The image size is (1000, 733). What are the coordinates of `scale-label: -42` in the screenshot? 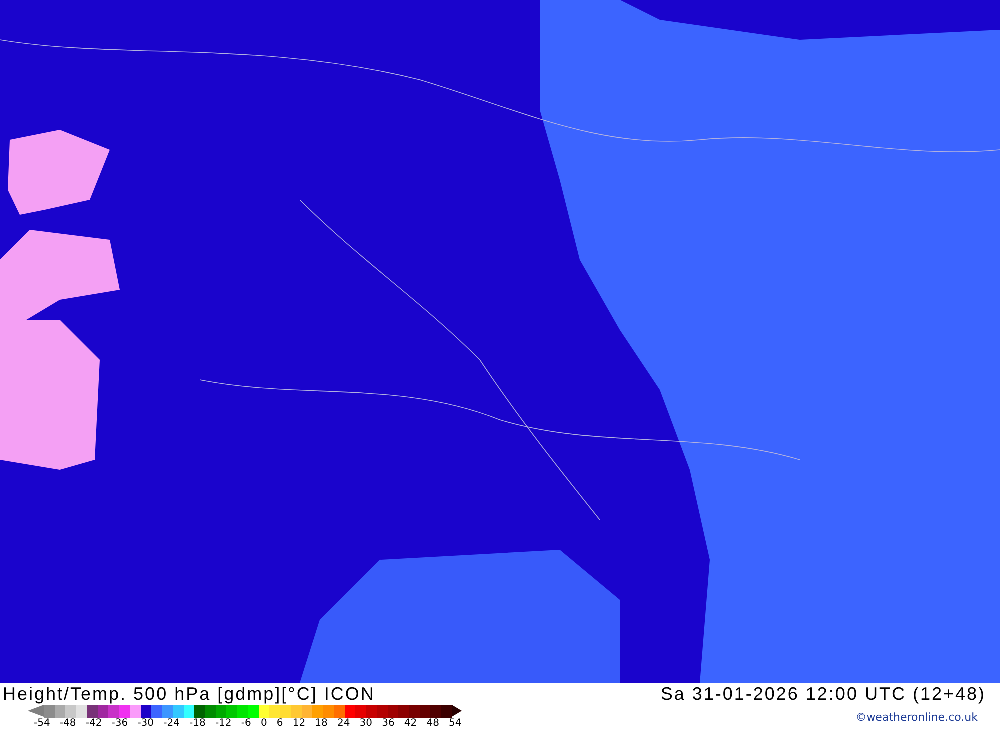 It's located at (94, 723).